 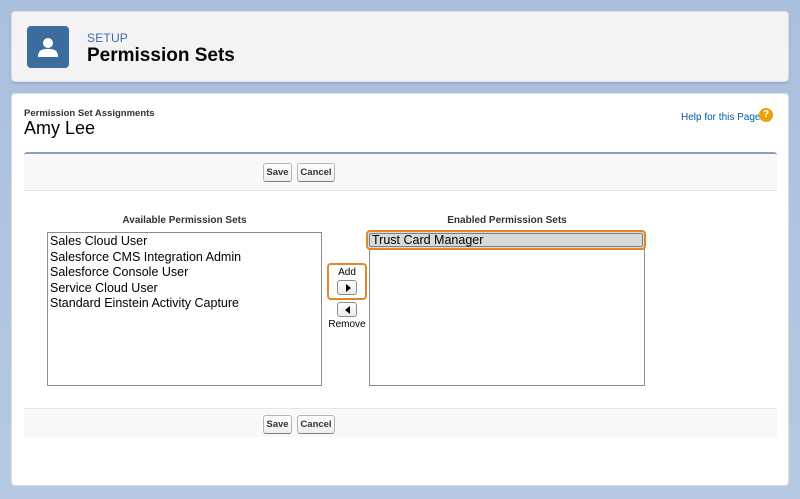 I want to click on arrow-right-icon, so click(x=348, y=288).